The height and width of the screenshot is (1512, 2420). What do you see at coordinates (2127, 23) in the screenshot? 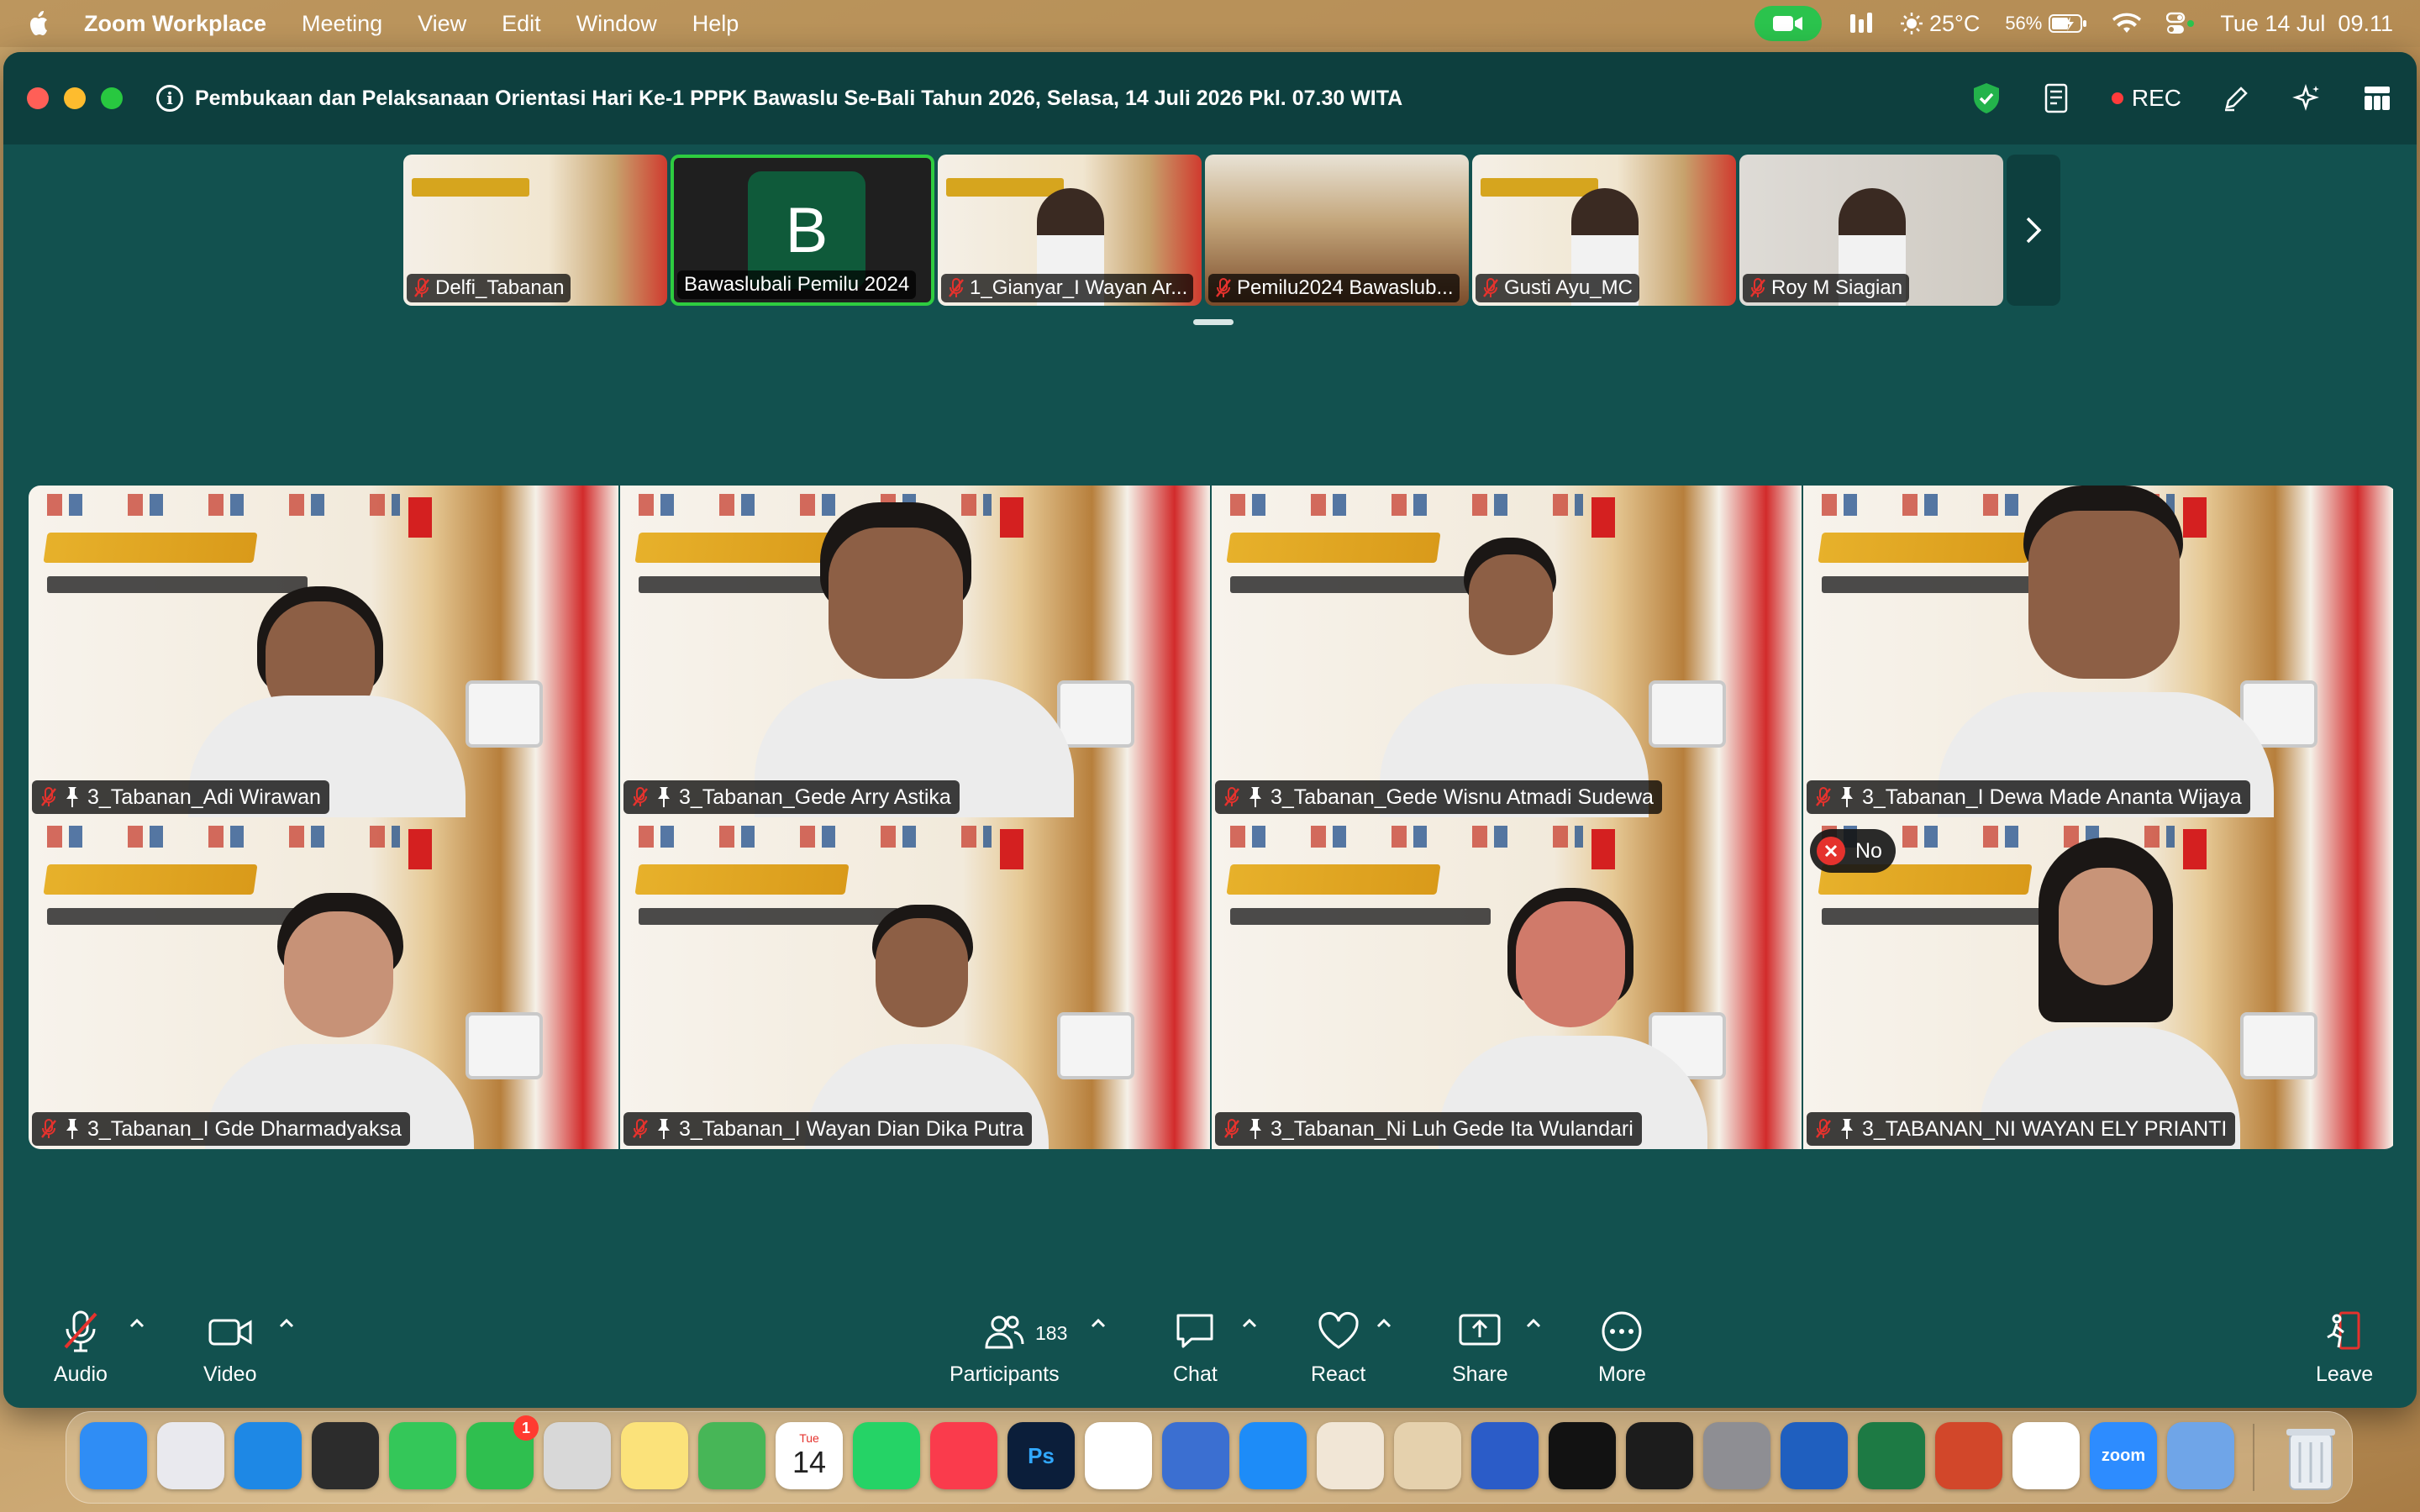
I see `wifi-icon` at bounding box center [2127, 23].